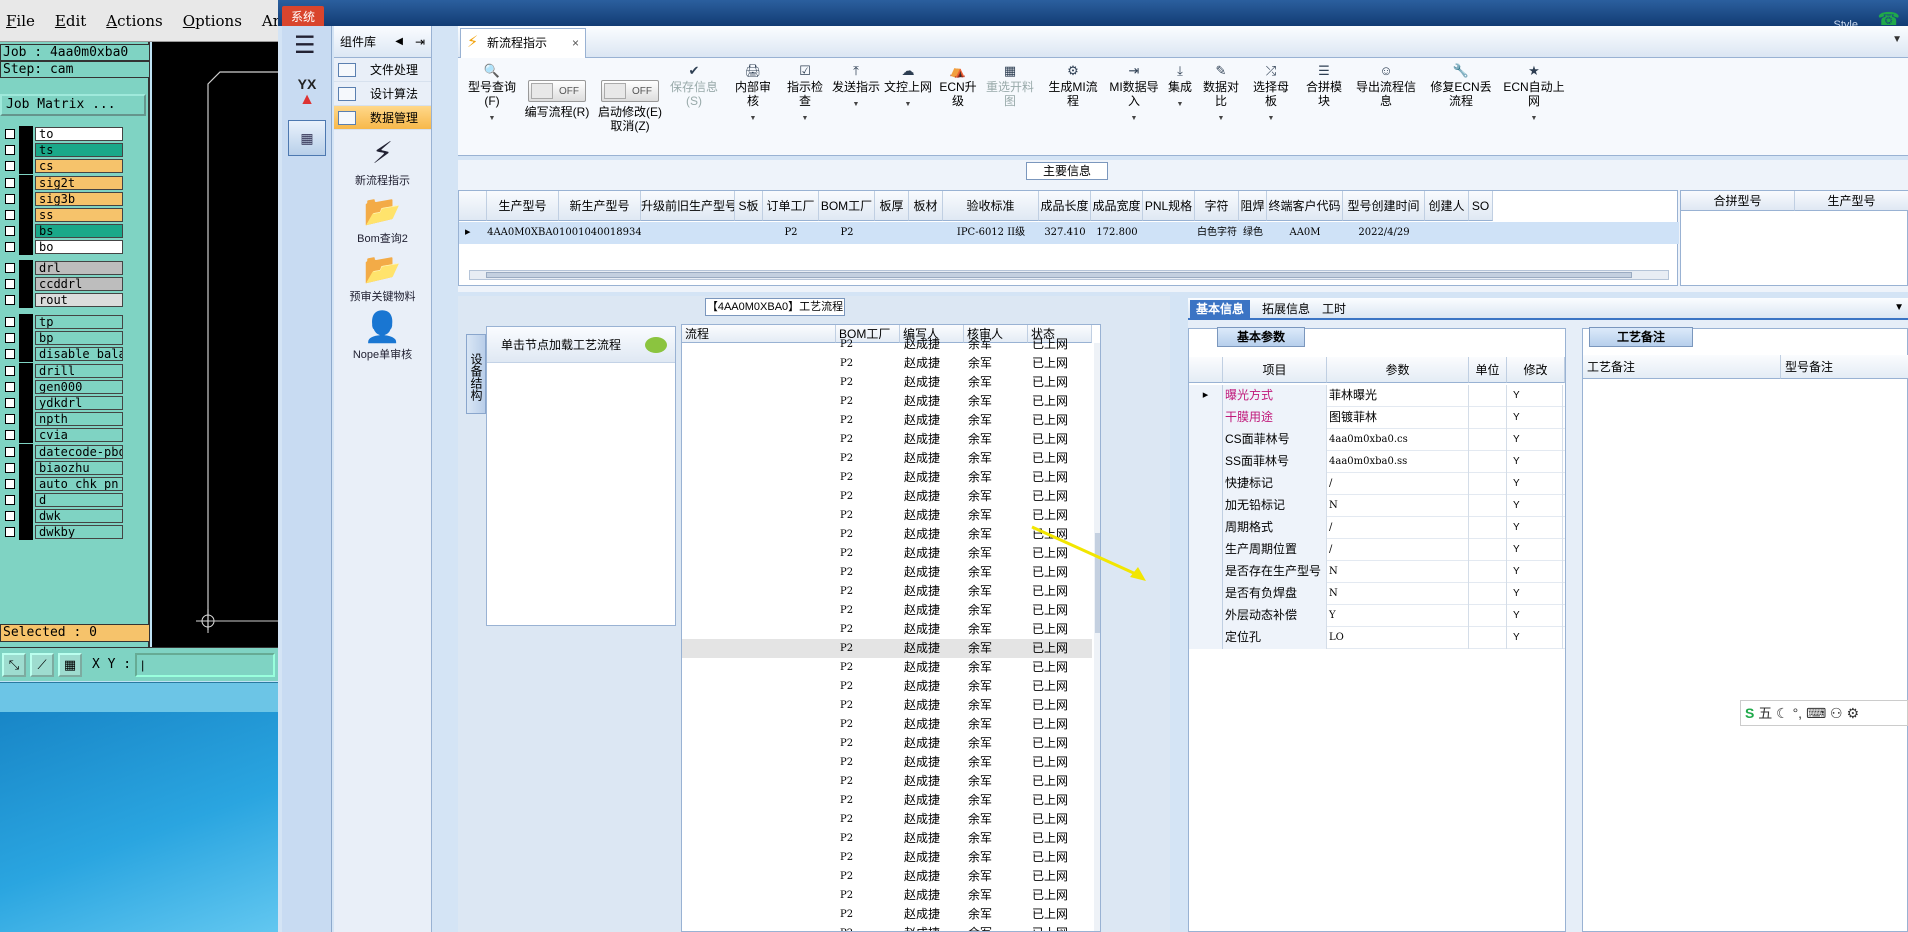 The image size is (1908, 932). What do you see at coordinates (887, 781) in the screenshot?
I see `tree-row: 退锡P2赵成捷余军已上网` at bounding box center [887, 781].